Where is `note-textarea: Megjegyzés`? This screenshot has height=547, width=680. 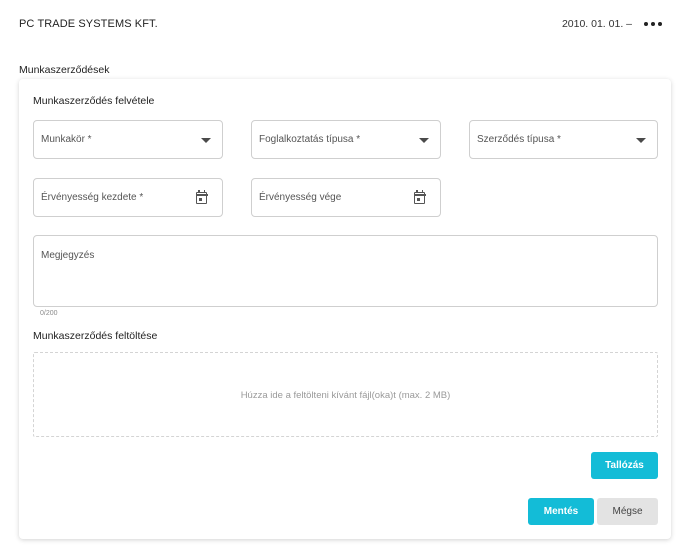
note-textarea: Megjegyzés is located at coordinates (345, 271).